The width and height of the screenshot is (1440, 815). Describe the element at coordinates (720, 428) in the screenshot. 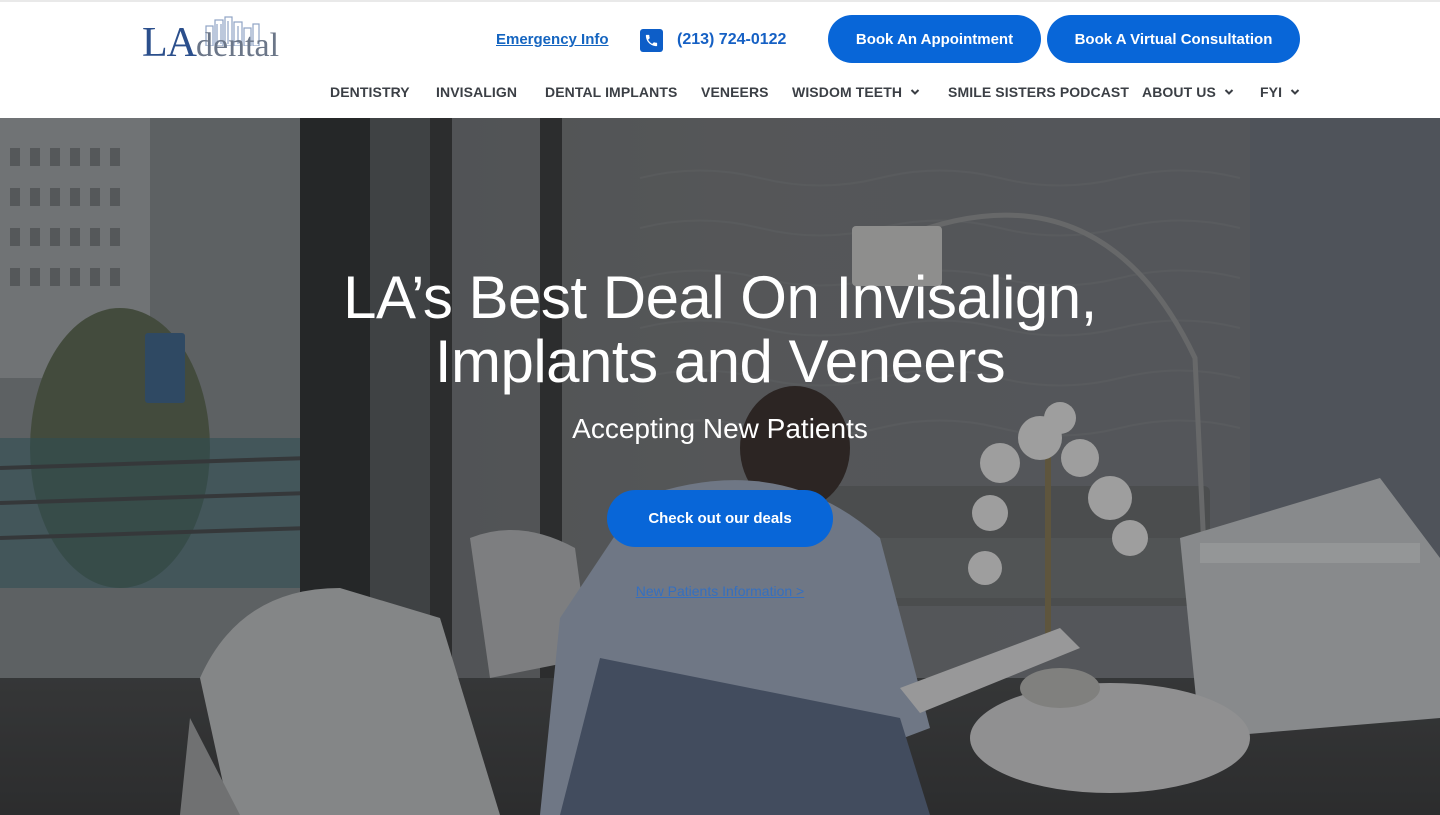

I see `hero-subtitle: Accepting New Patients` at that location.